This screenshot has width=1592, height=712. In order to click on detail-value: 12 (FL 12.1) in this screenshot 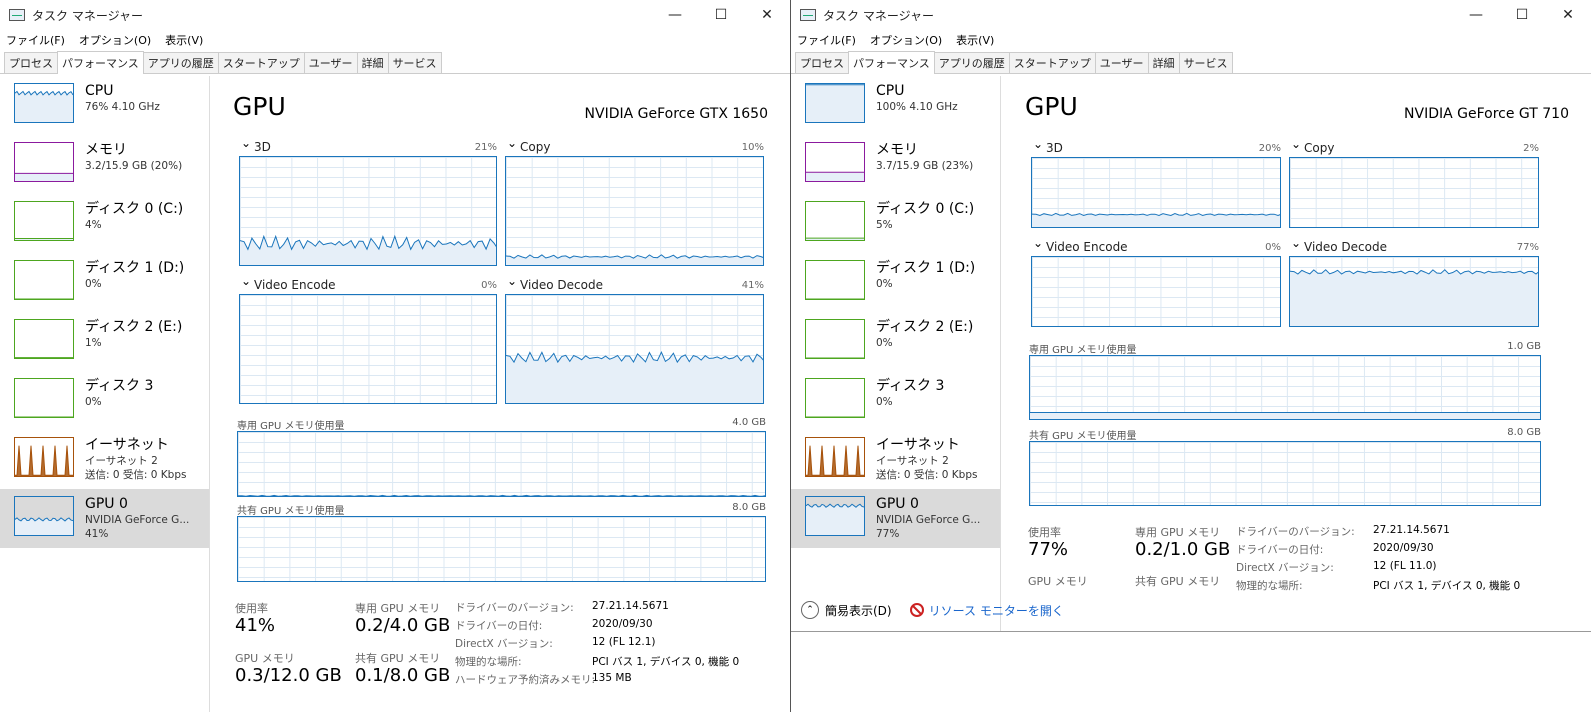, I will do `click(624, 642)`.